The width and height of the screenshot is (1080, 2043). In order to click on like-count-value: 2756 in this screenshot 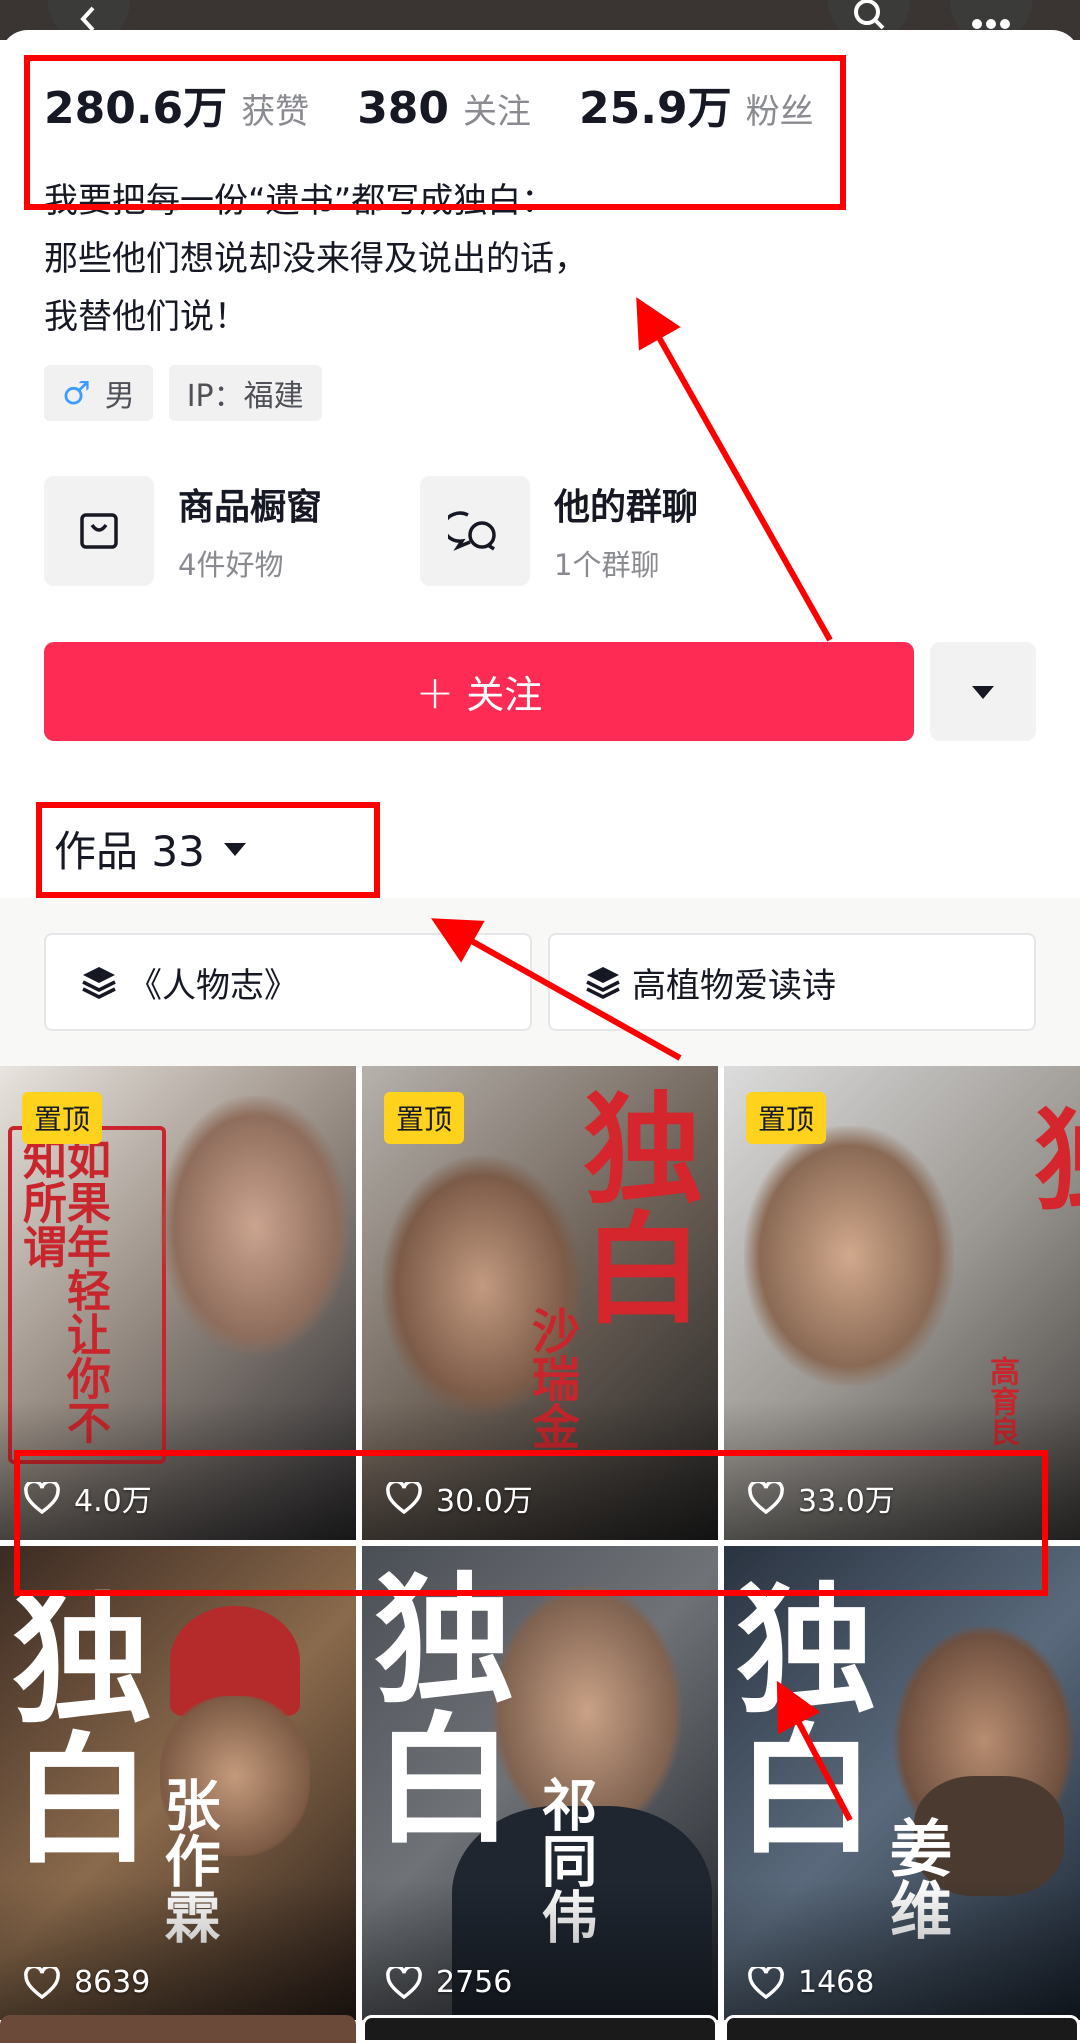, I will do `click(474, 1982)`.